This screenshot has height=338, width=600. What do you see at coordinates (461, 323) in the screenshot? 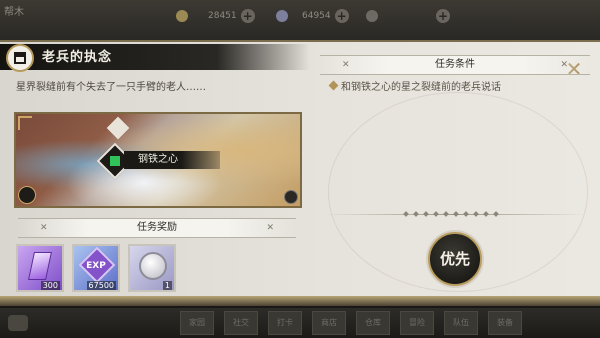
I see `nav-team: 队伍` at bounding box center [461, 323].